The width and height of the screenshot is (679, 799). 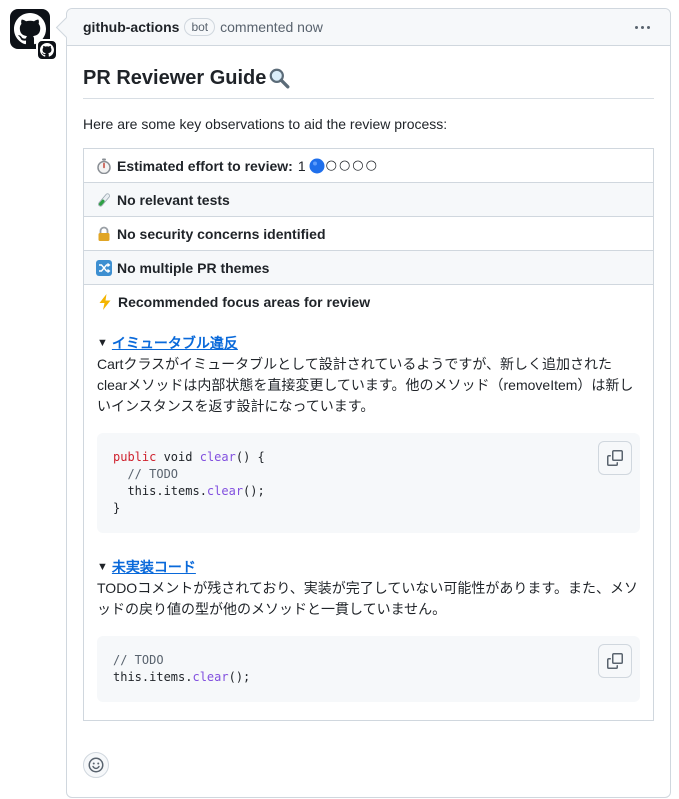 What do you see at coordinates (250, 457) in the screenshot?
I see `code-text: () {` at bounding box center [250, 457].